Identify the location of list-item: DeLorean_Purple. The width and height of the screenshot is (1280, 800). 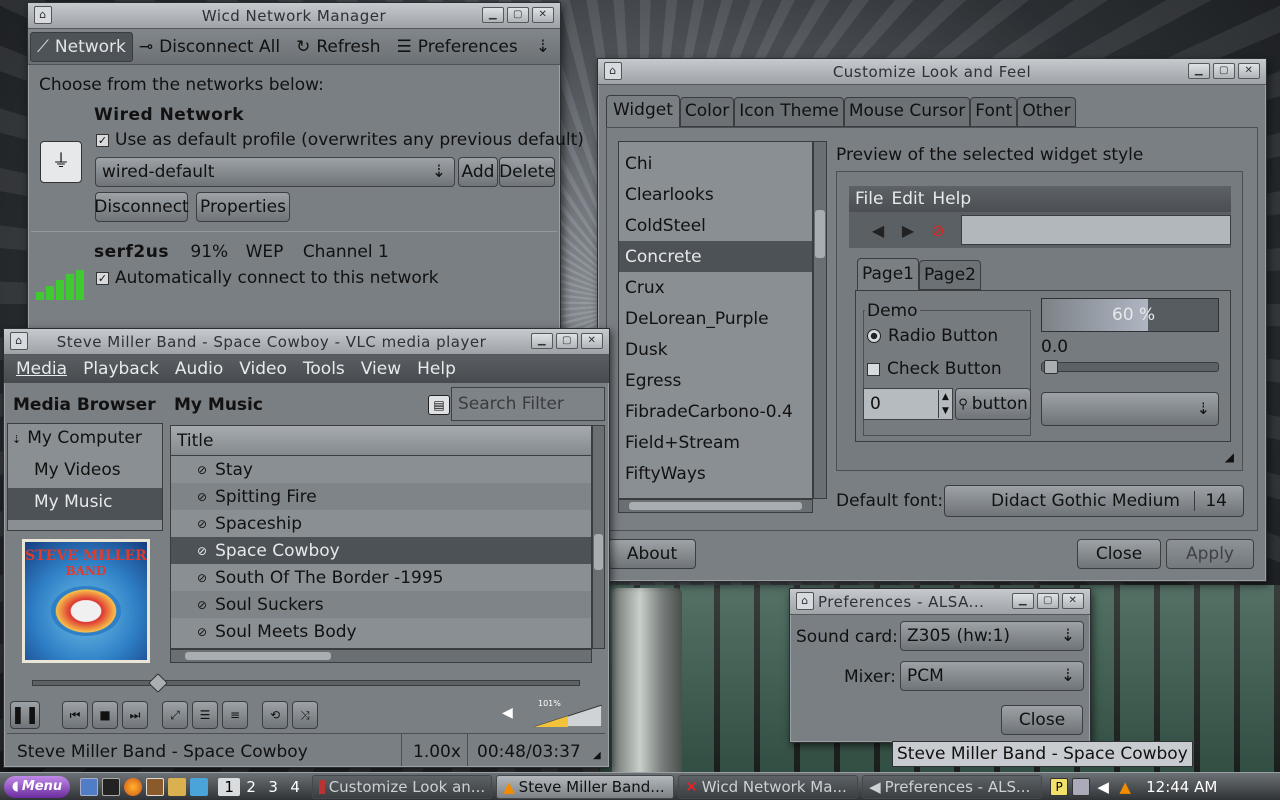
(715, 318).